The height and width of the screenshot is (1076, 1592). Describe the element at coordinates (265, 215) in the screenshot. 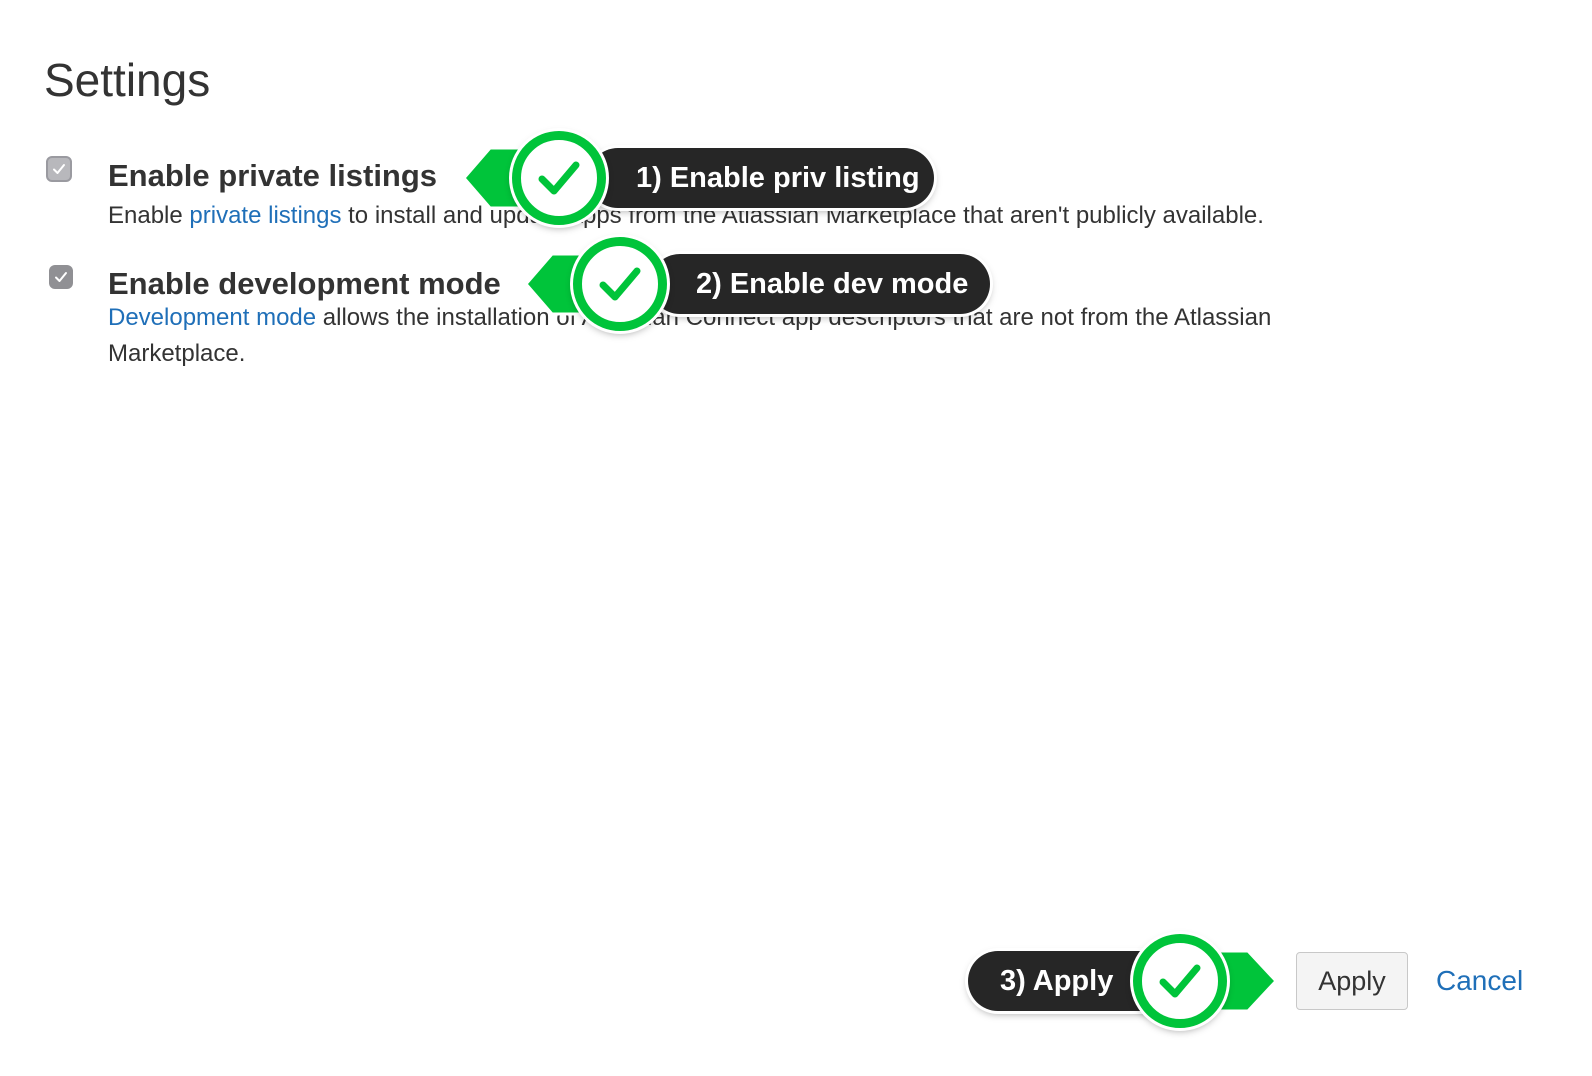

I see `private-listings-link: private listings` at that location.